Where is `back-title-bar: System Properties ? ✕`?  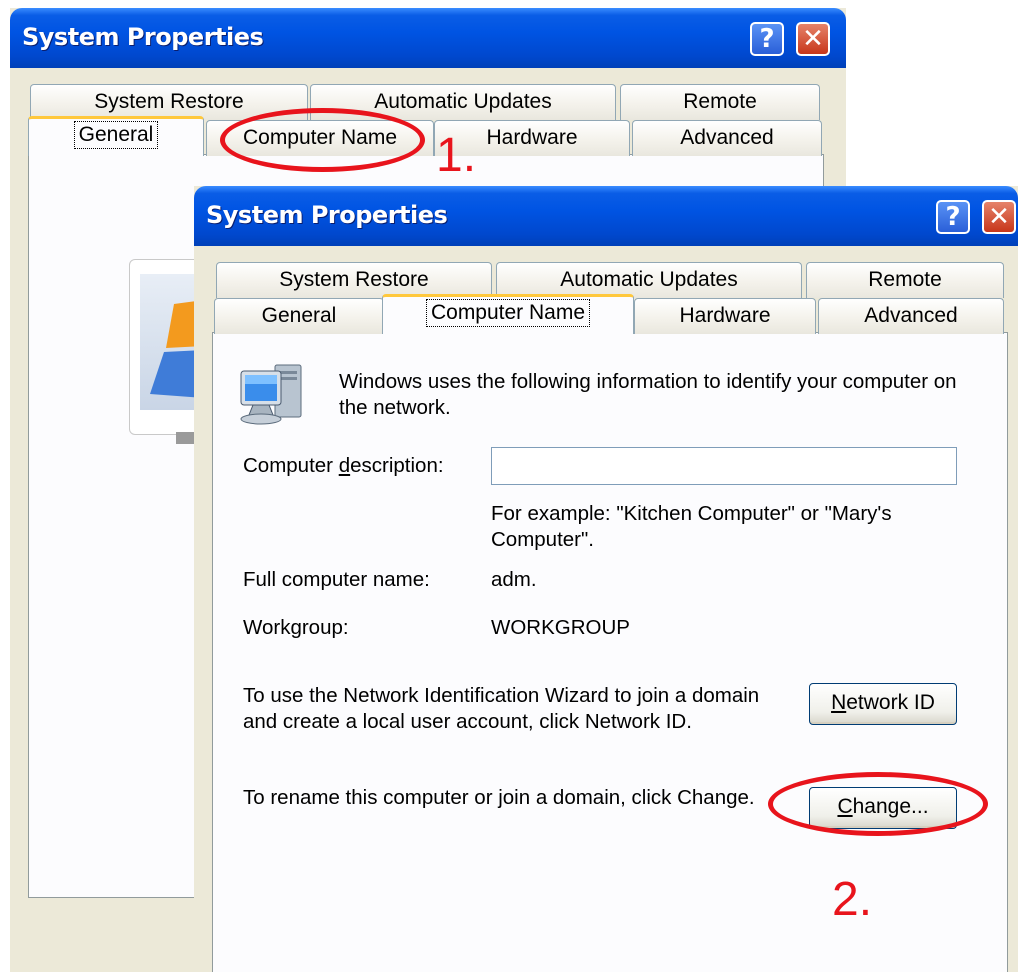 back-title-bar: System Properties ? ✕ is located at coordinates (428, 38).